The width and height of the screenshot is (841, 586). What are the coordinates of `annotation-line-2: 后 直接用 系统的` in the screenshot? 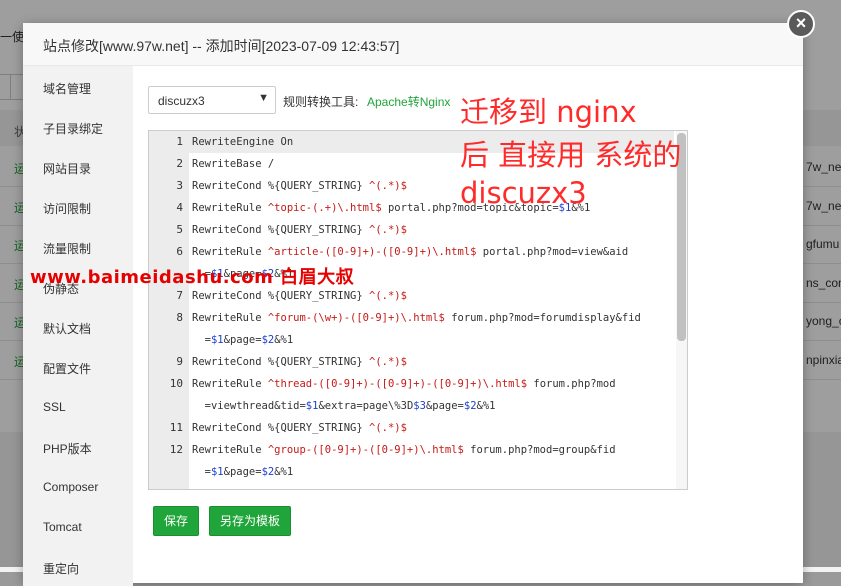 It's located at (571, 155).